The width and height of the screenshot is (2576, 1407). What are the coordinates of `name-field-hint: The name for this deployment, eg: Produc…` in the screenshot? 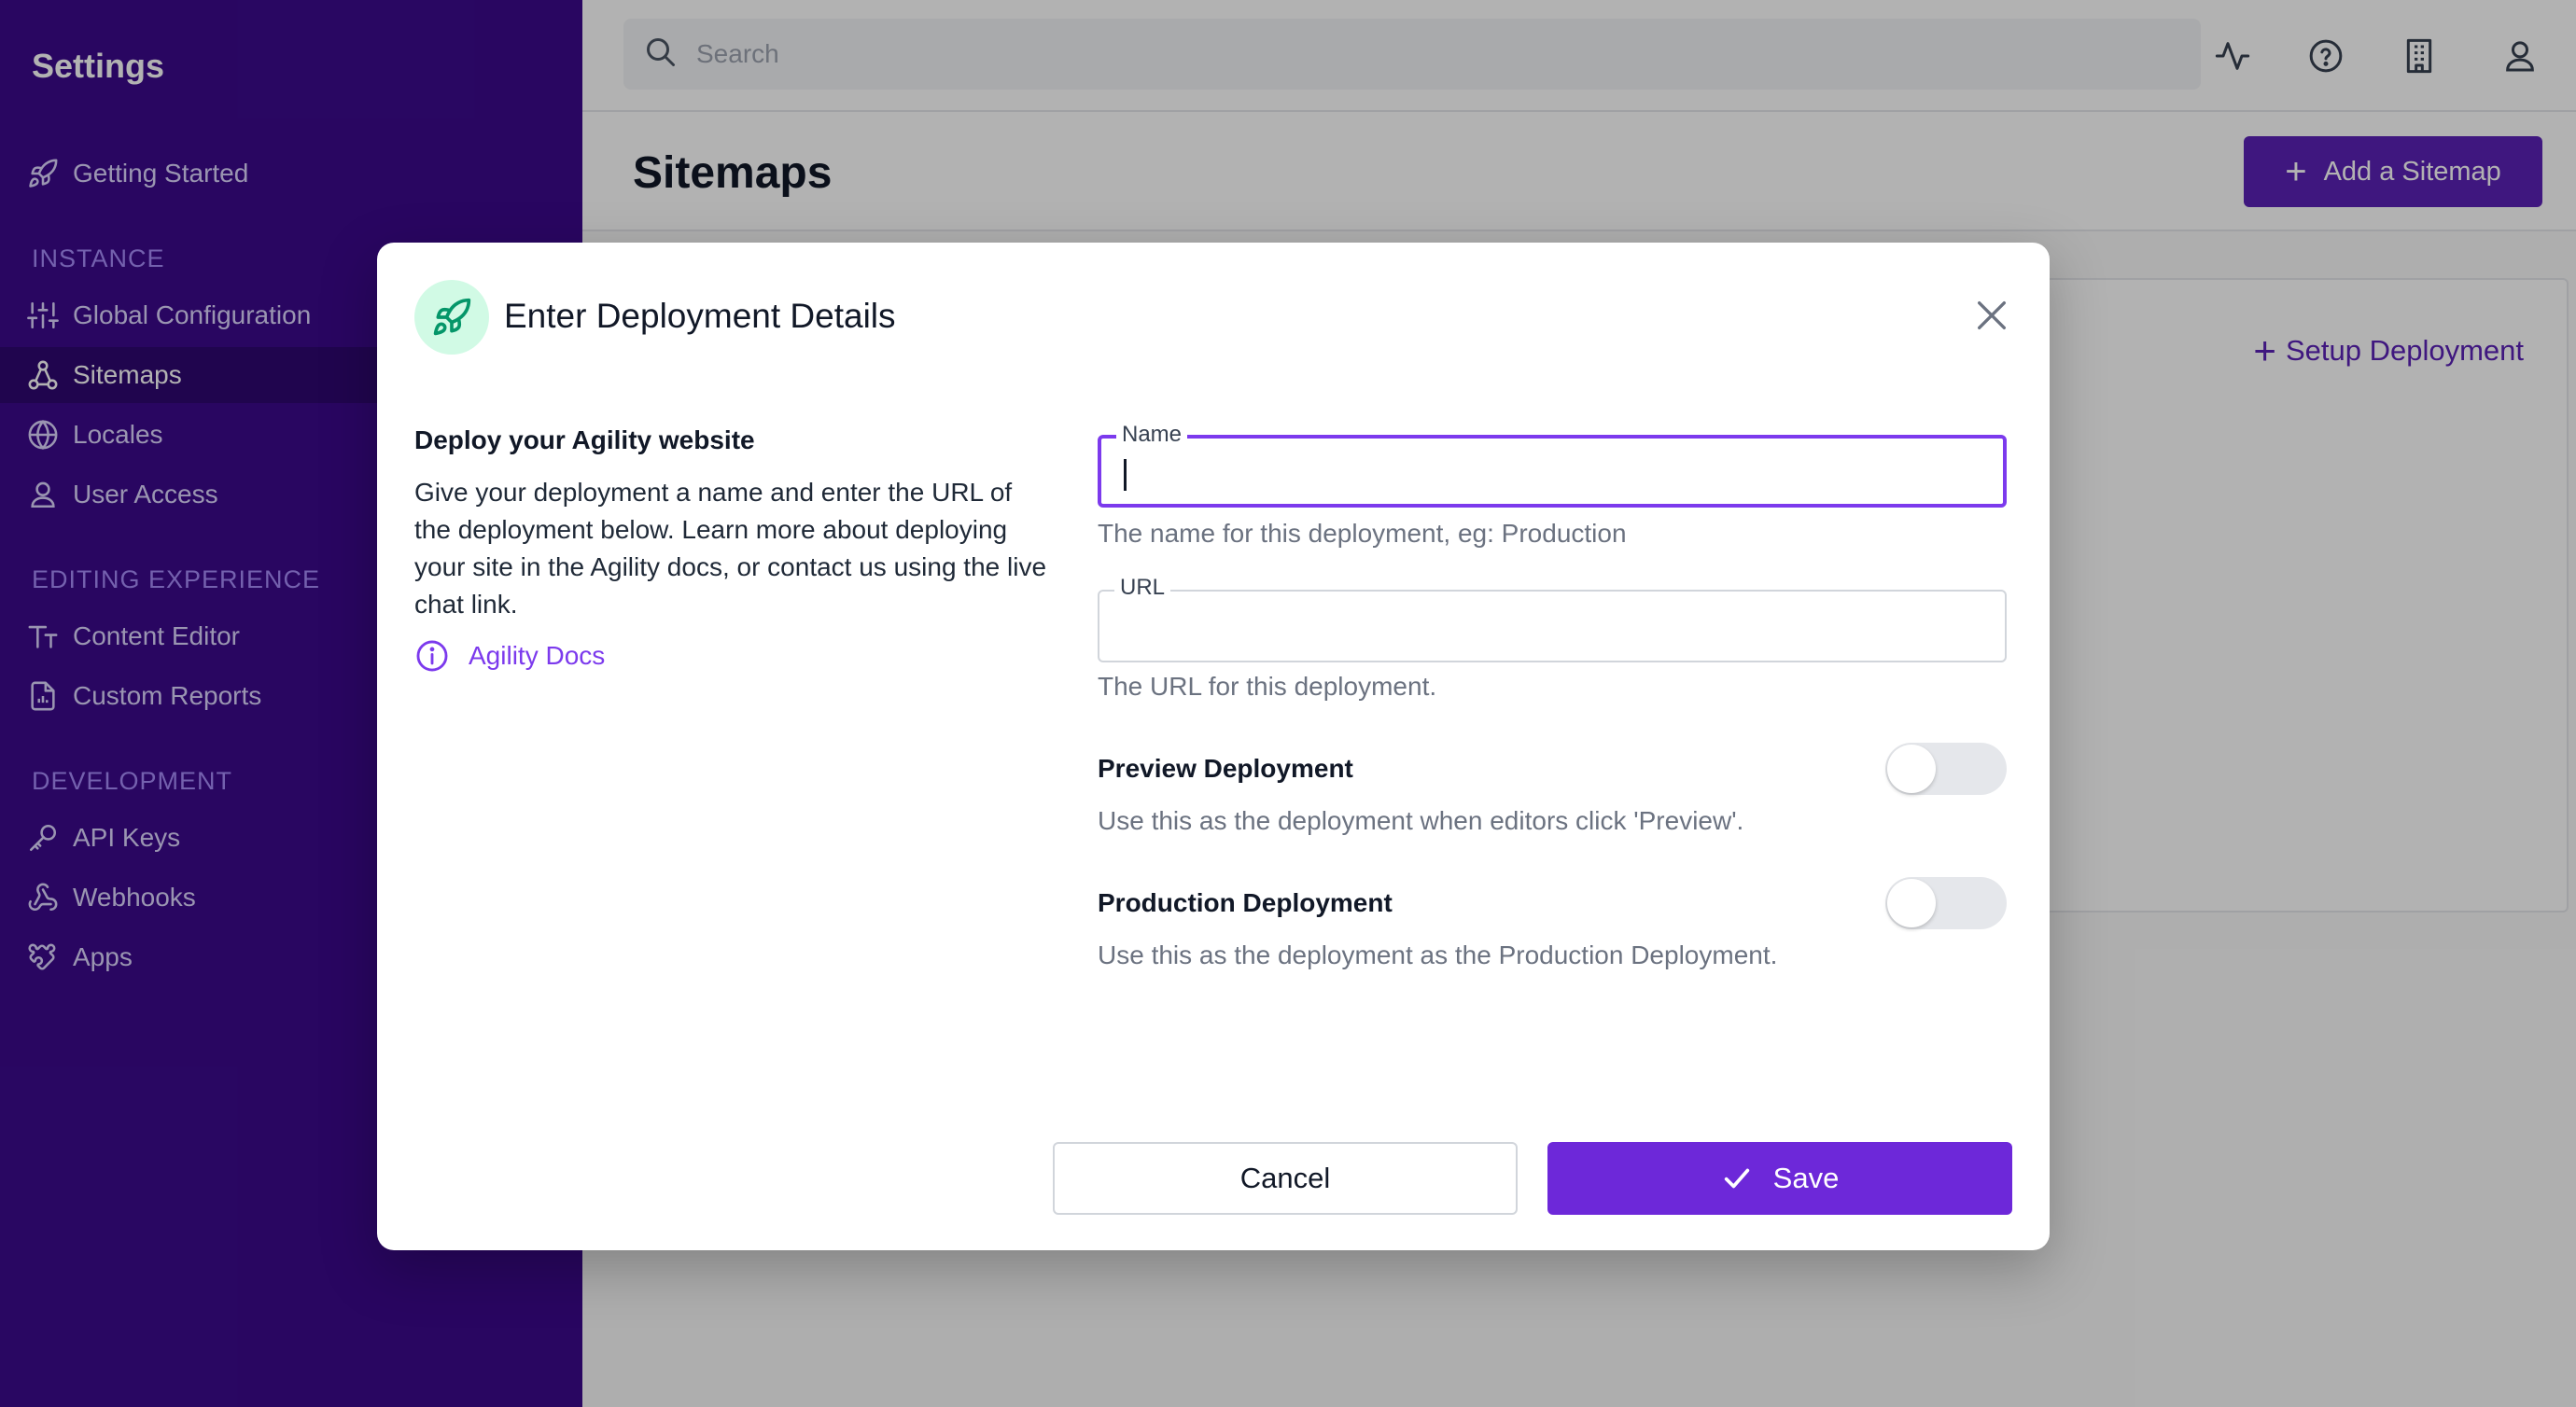 It's located at (1362, 533).